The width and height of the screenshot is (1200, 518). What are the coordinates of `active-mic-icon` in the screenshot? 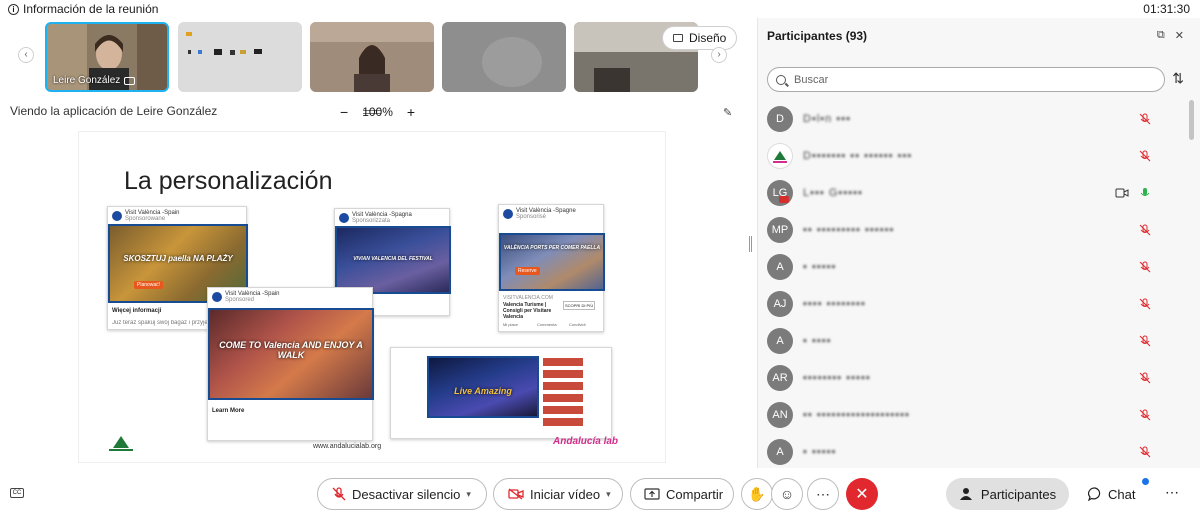 It's located at (1145, 193).